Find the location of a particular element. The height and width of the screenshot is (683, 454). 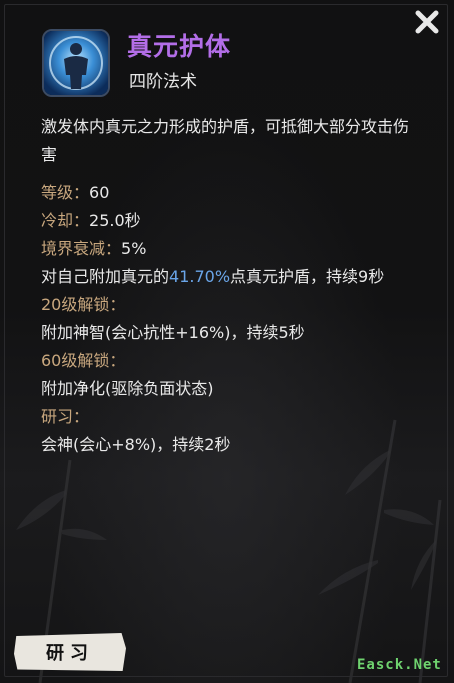

stat-cooldown-value: 25.0秒 is located at coordinates (115, 220).